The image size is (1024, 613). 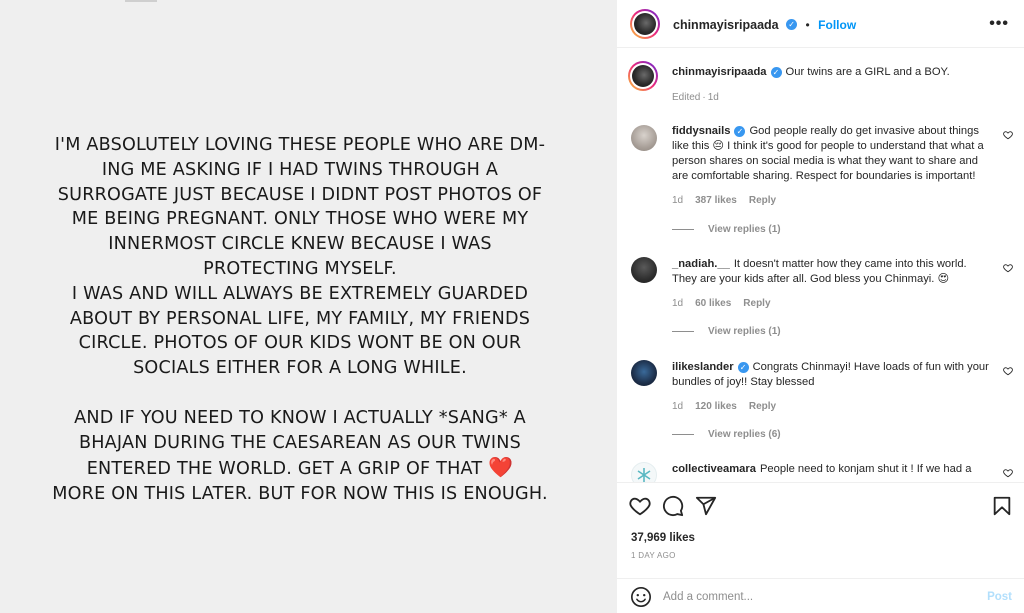 I want to click on media-line: ING ME ASKING IF I HAD TWINS THROUGH A, so click(x=300, y=169).